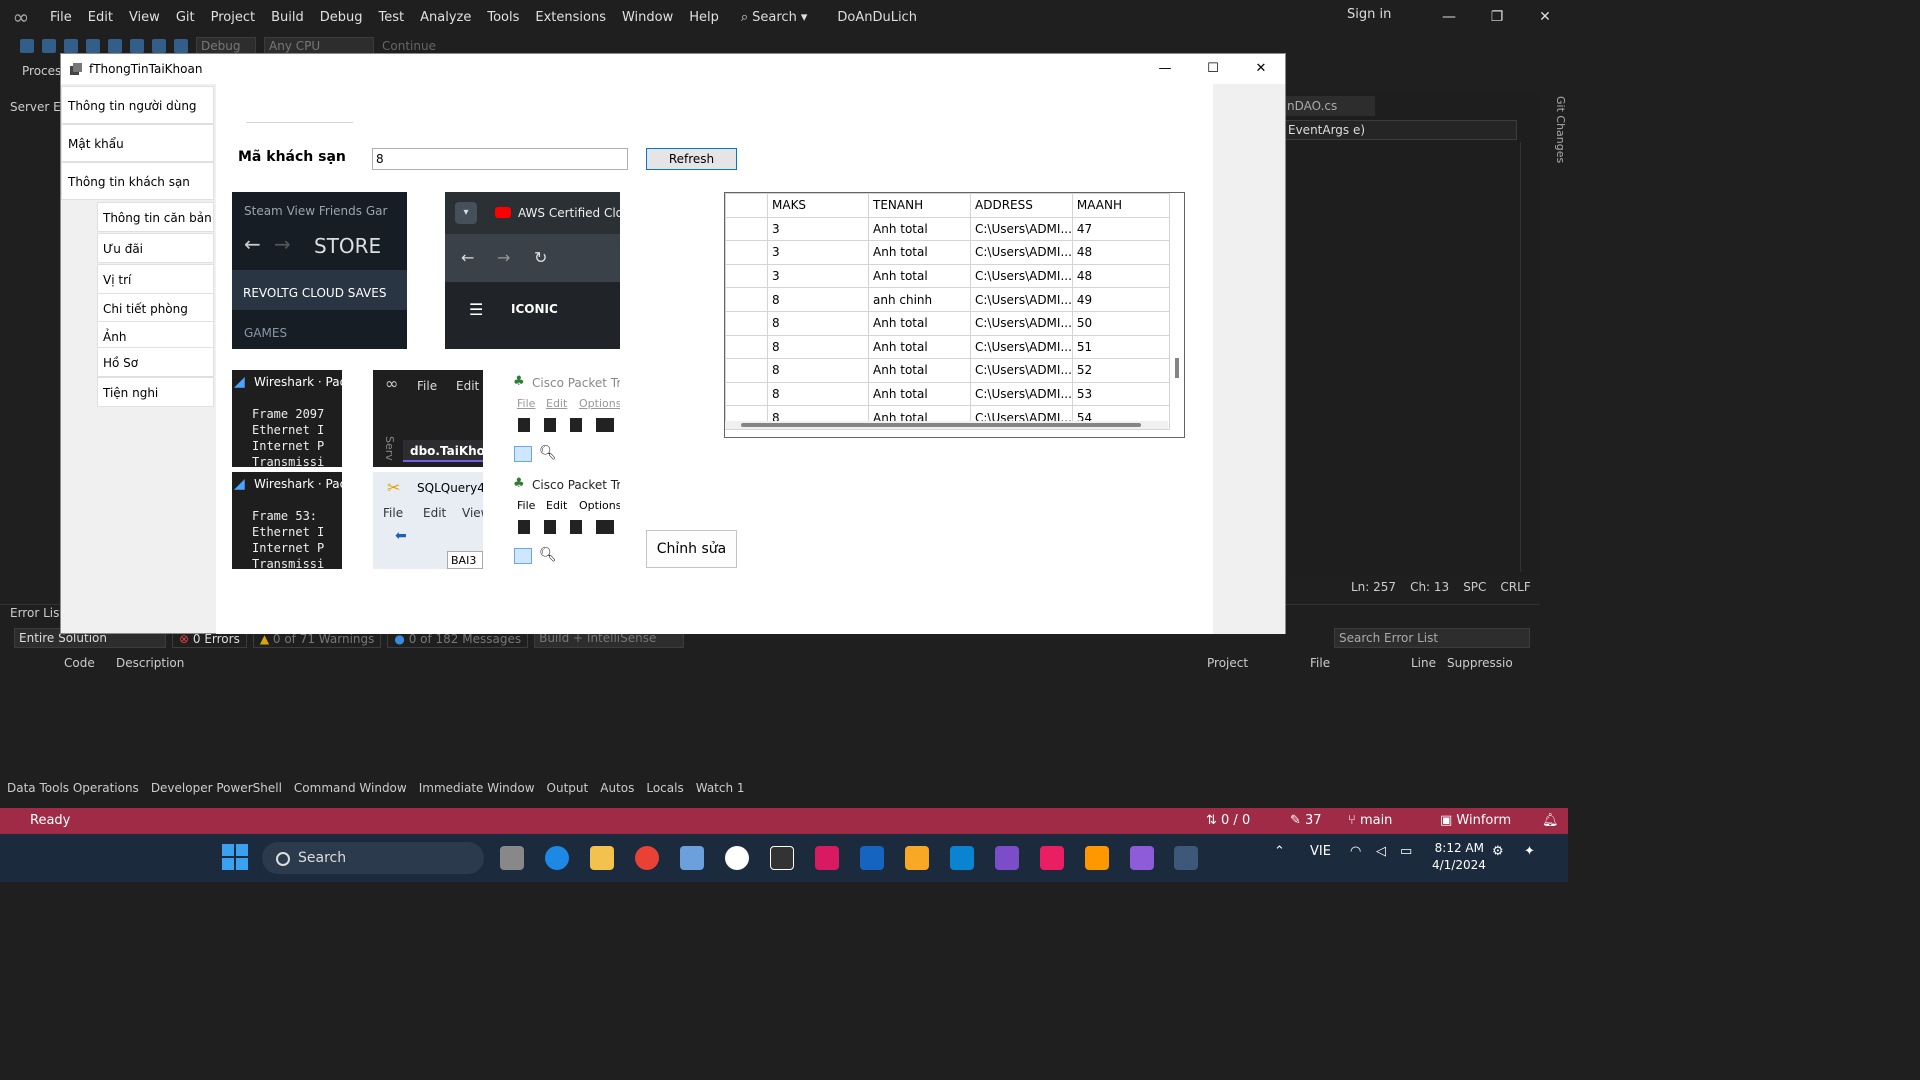 This screenshot has width=1920, height=1080. I want to click on visual-studio-2-icon, so click(1142, 858).